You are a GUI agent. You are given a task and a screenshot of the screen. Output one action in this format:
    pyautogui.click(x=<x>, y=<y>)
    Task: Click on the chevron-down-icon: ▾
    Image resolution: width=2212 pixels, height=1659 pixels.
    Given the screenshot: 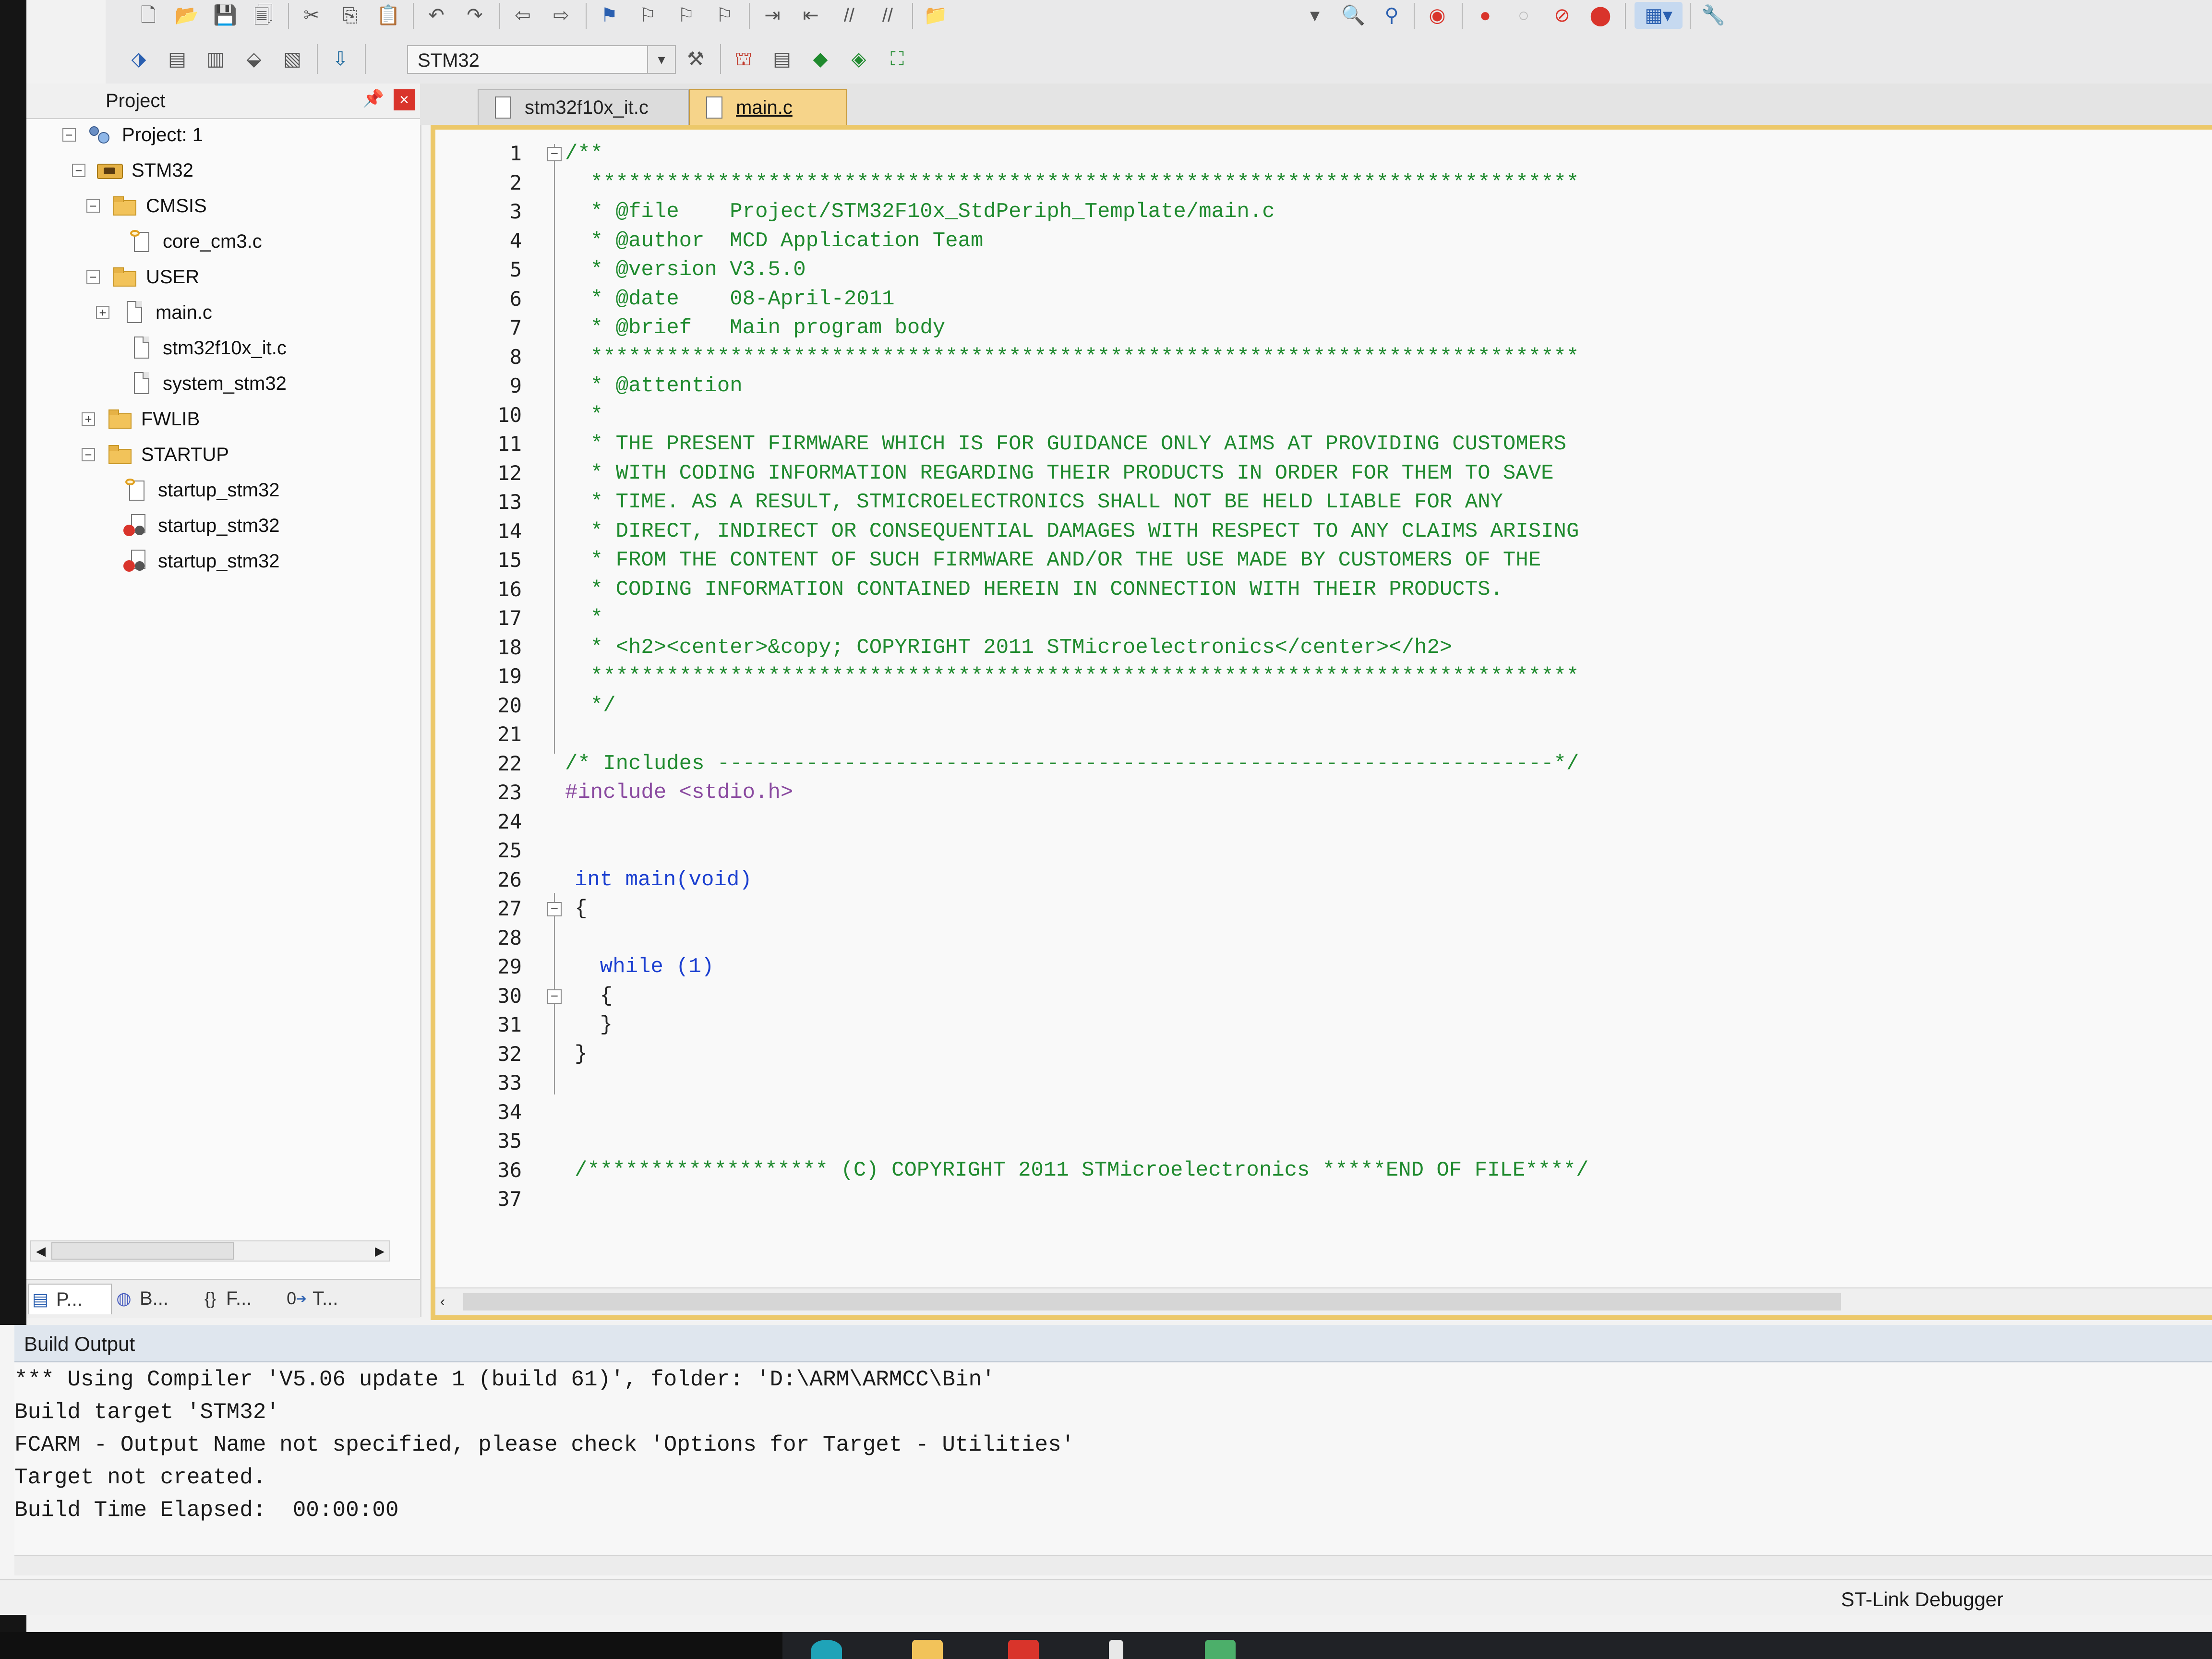 What is the action you would take?
    pyautogui.click(x=661, y=59)
    